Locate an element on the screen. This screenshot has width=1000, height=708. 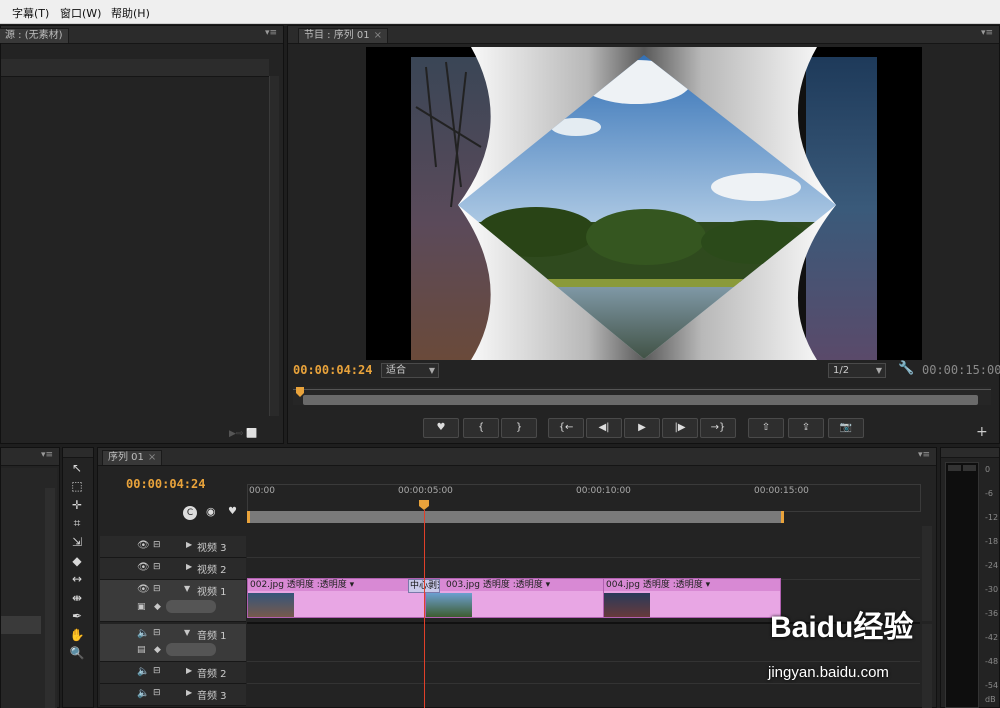
slide-tool-icon: ⇼ is located at coordinates (77, 598).